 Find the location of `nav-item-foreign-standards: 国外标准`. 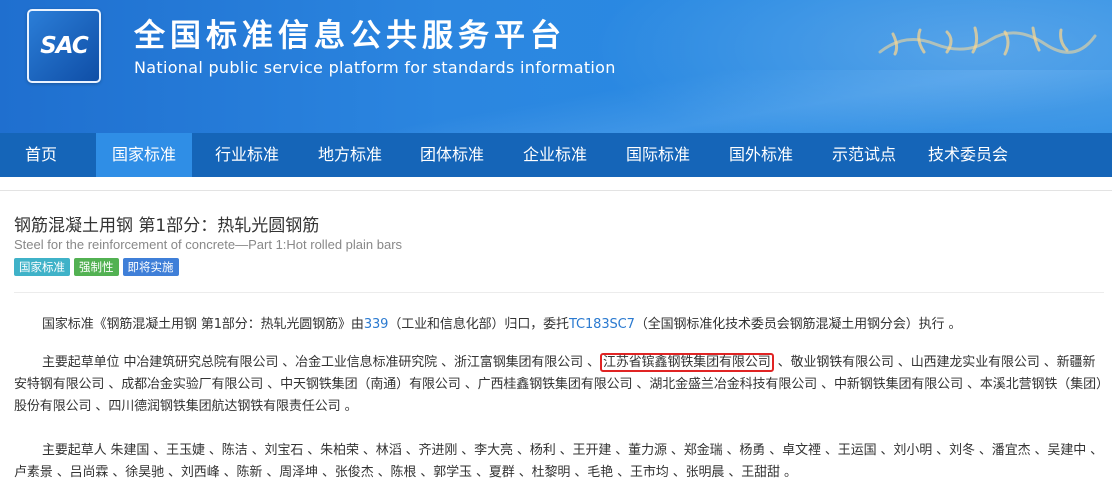

nav-item-foreign-standards: 国外标准 is located at coordinates (761, 155).